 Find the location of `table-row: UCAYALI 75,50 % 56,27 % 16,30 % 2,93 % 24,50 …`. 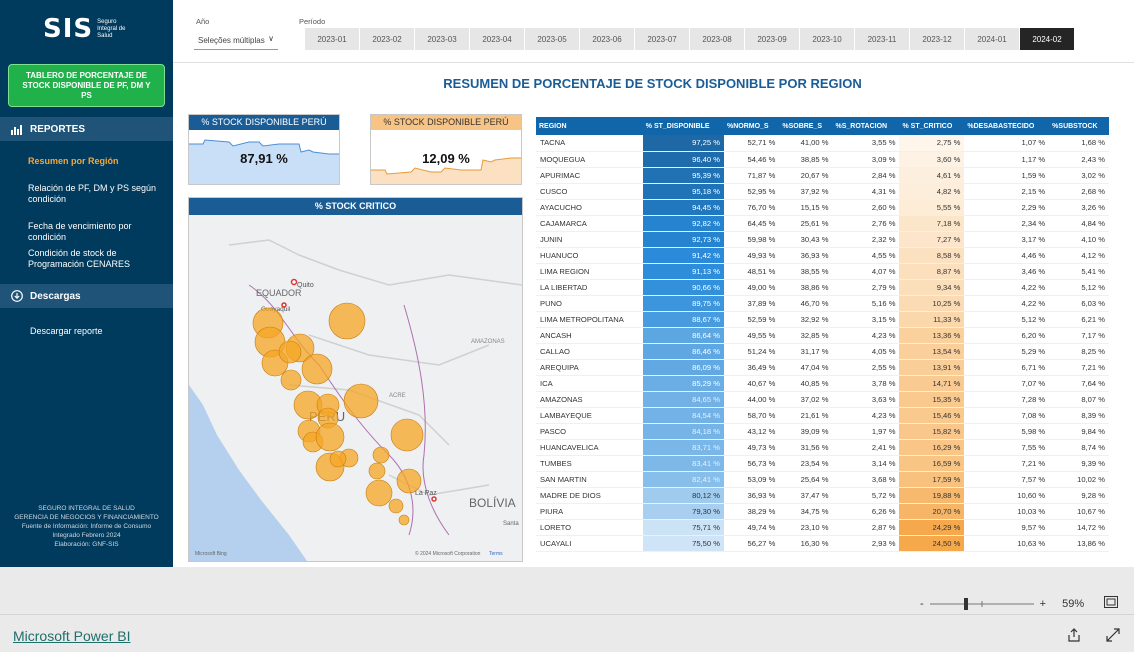

table-row: UCAYALI 75,50 % 56,27 % 16,30 % 2,93 % 24,50 … is located at coordinates (822, 543).